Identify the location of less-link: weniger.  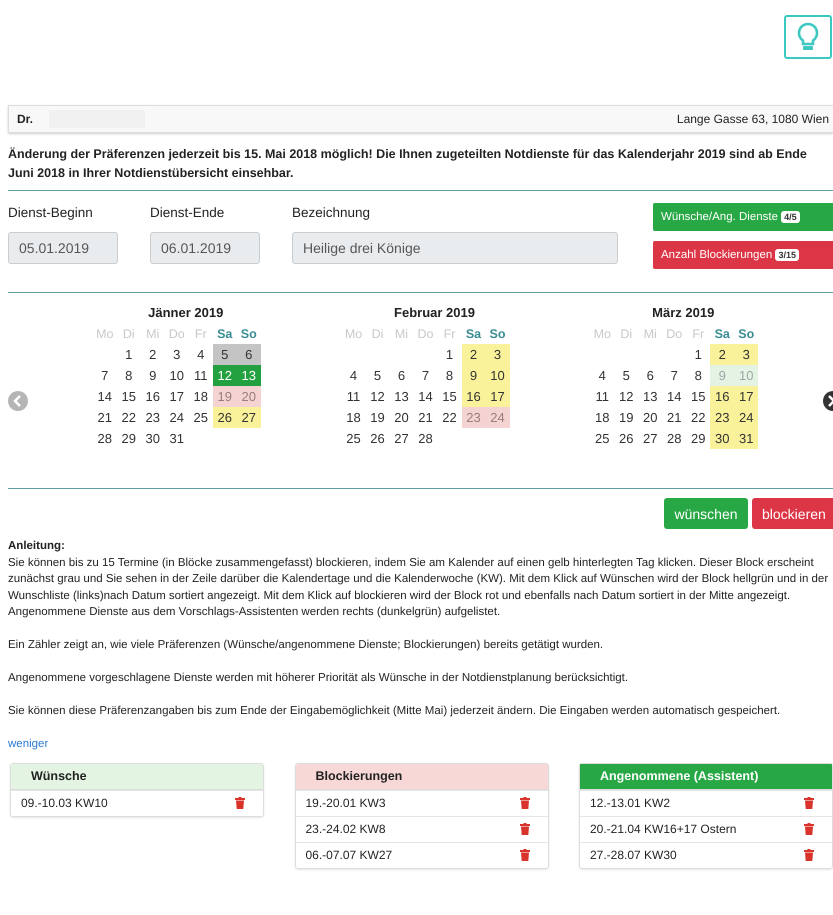
(28, 744).